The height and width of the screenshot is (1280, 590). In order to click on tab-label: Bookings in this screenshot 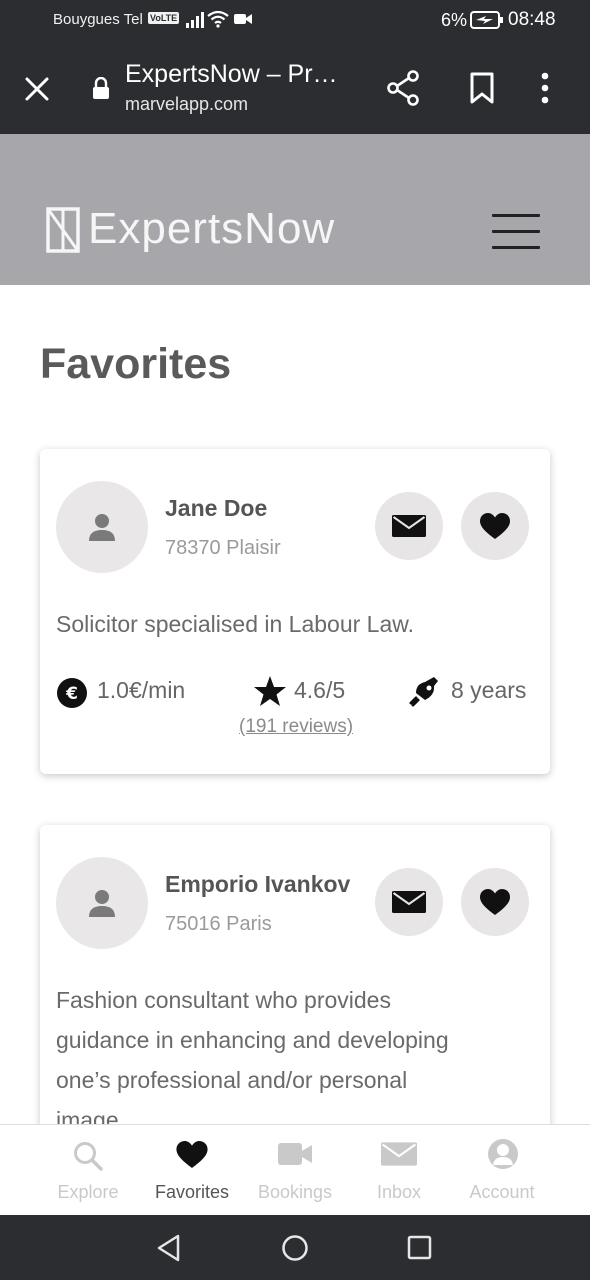, I will do `click(295, 1192)`.